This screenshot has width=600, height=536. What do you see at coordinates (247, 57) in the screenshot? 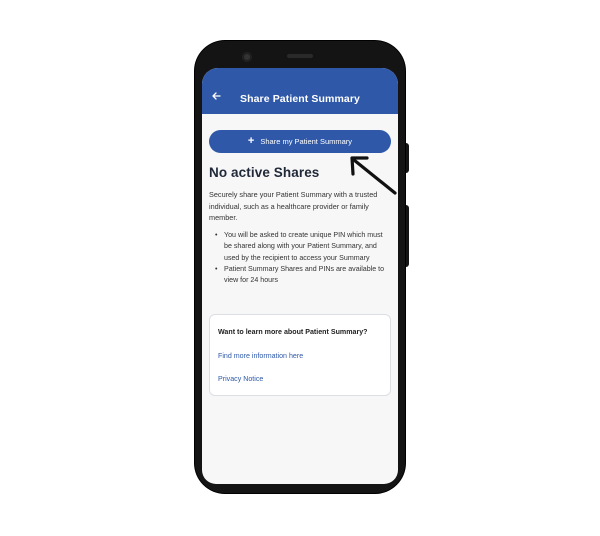
I see `camera-icon` at bounding box center [247, 57].